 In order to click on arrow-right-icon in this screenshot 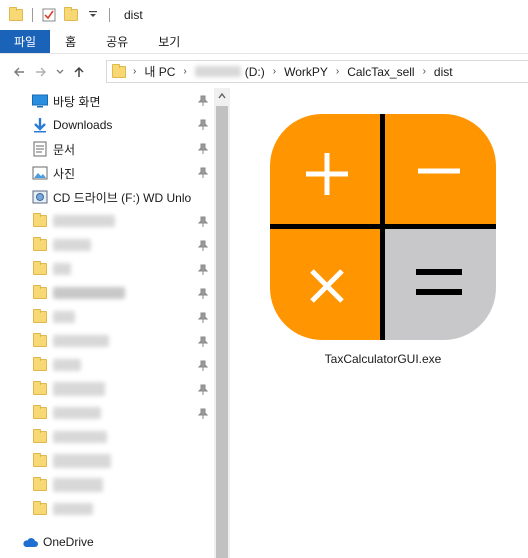, I will do `click(41, 72)`.